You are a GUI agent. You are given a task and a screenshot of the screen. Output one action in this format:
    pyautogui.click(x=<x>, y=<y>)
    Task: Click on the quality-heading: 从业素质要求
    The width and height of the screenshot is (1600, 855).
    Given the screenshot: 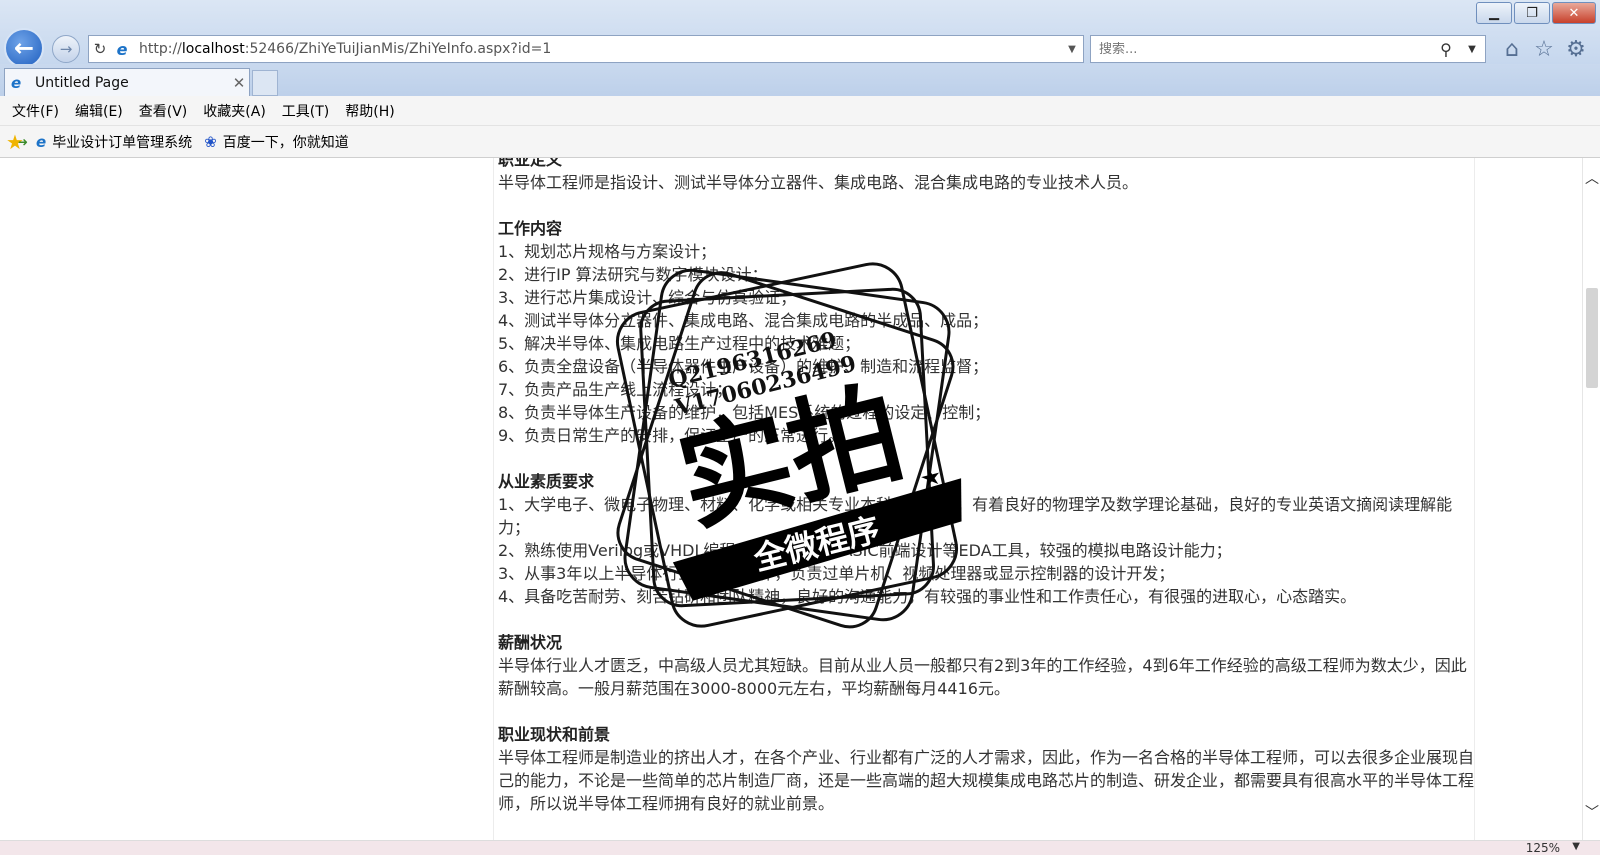 What is the action you would take?
    pyautogui.click(x=546, y=481)
    